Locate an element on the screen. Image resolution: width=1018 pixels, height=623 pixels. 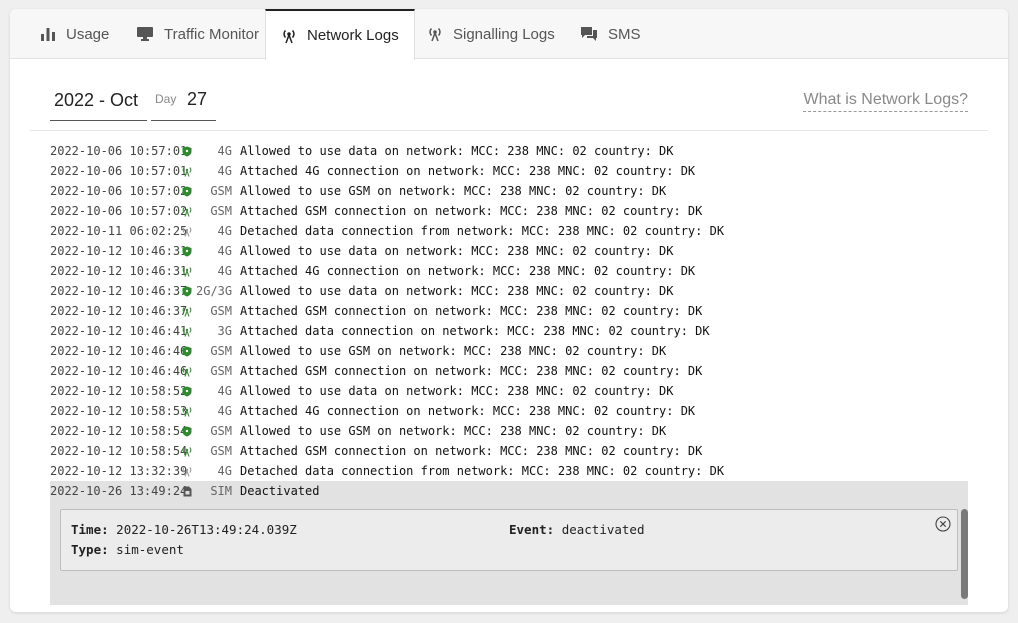
chat-icon is located at coordinates (589, 34).